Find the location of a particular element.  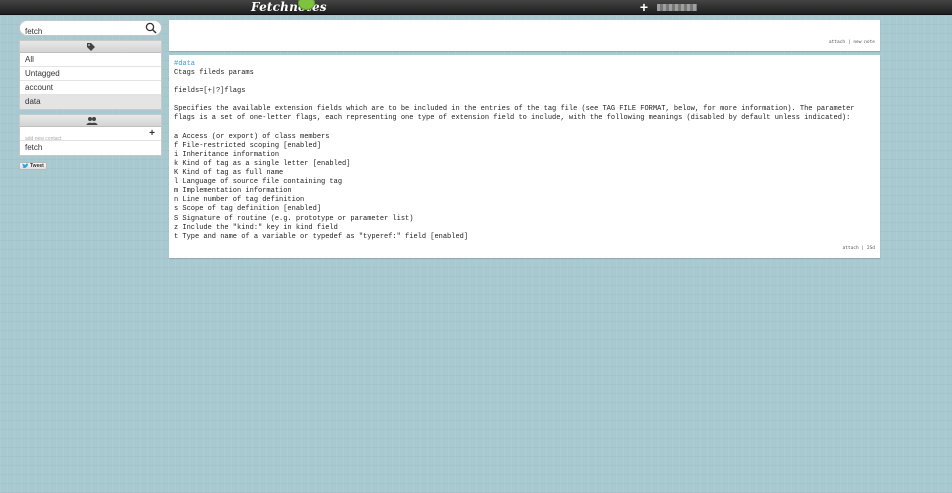

tag-icon is located at coordinates (91, 47).